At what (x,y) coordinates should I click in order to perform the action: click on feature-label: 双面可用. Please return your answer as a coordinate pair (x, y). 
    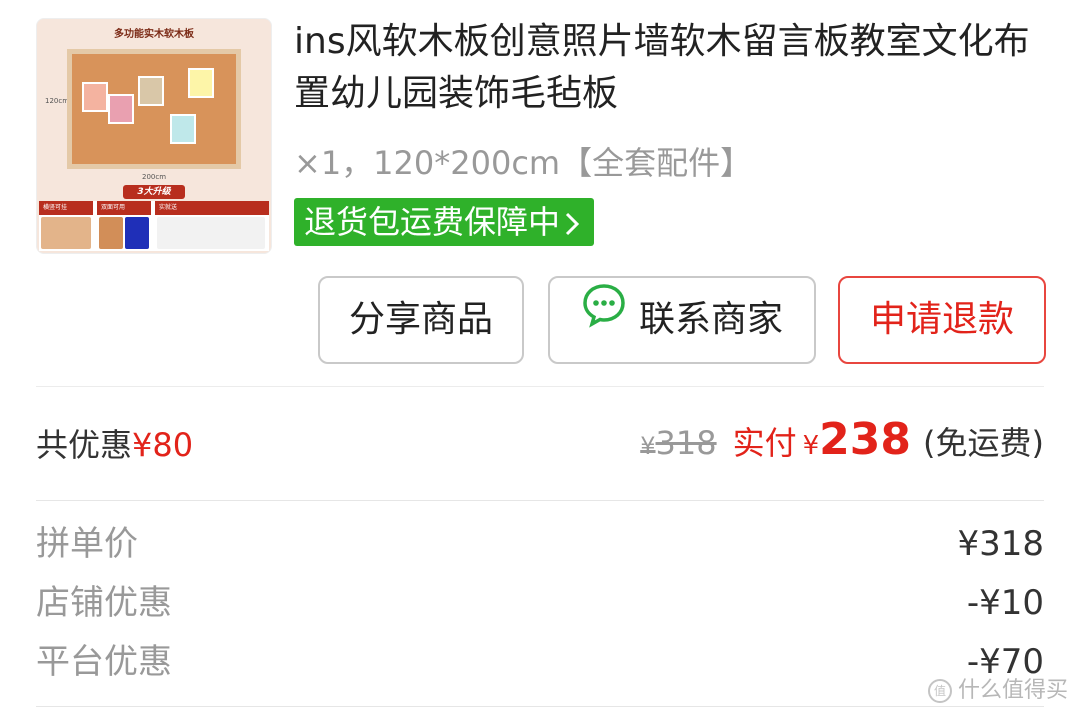
    Looking at the image, I should click on (124, 208).